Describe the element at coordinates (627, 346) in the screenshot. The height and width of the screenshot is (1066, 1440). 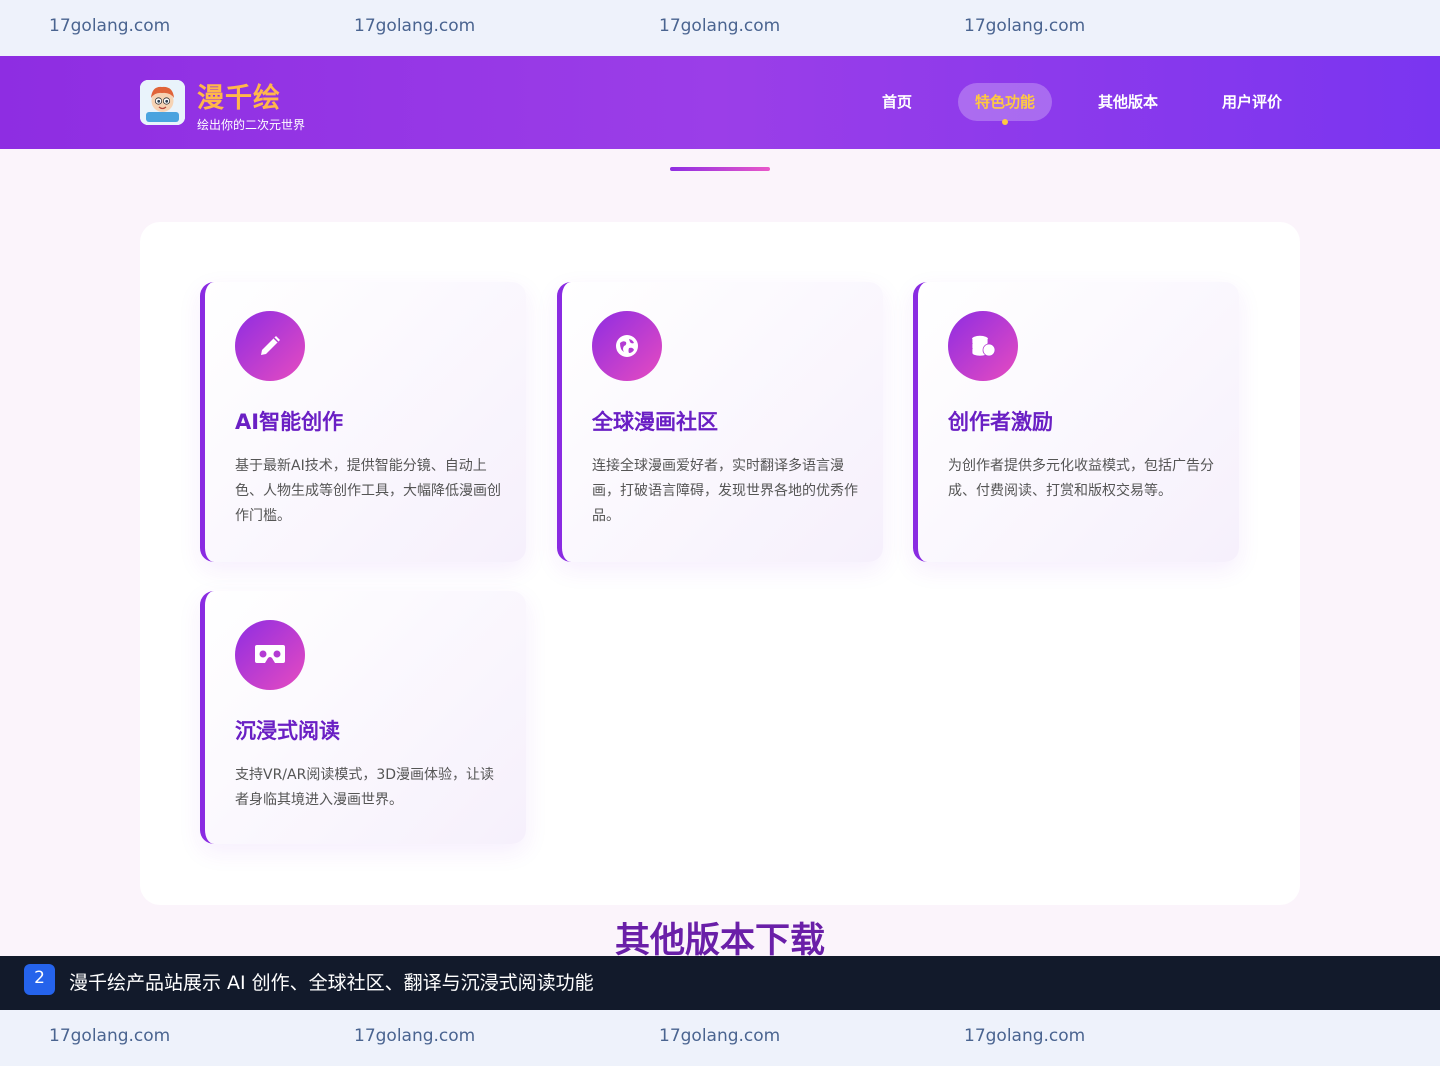
I see `globe-icon` at that location.